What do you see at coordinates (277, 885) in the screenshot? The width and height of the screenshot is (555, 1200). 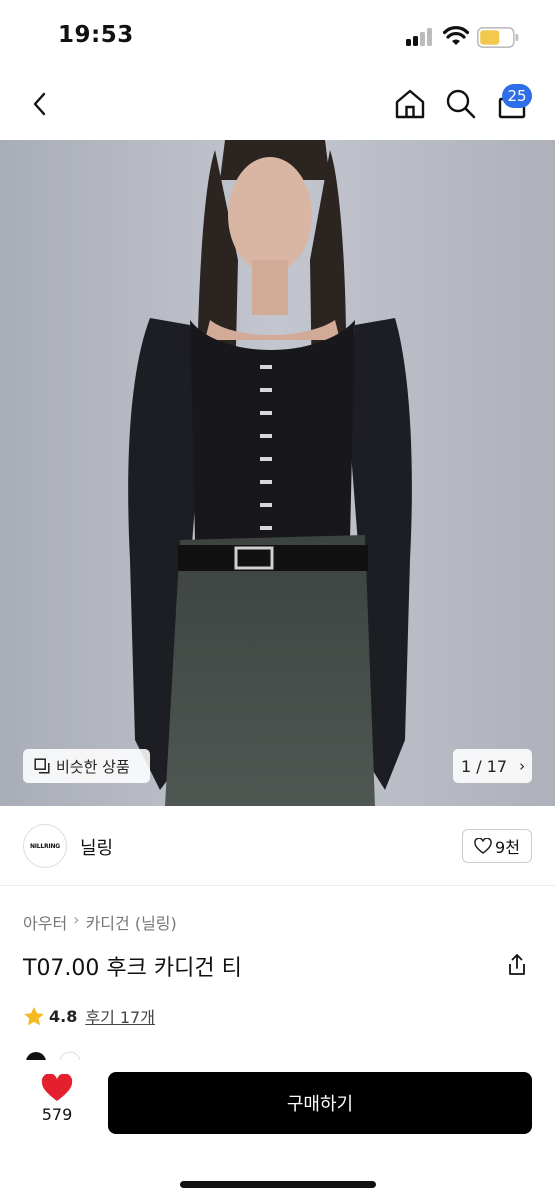 I see `section-divider` at bounding box center [277, 885].